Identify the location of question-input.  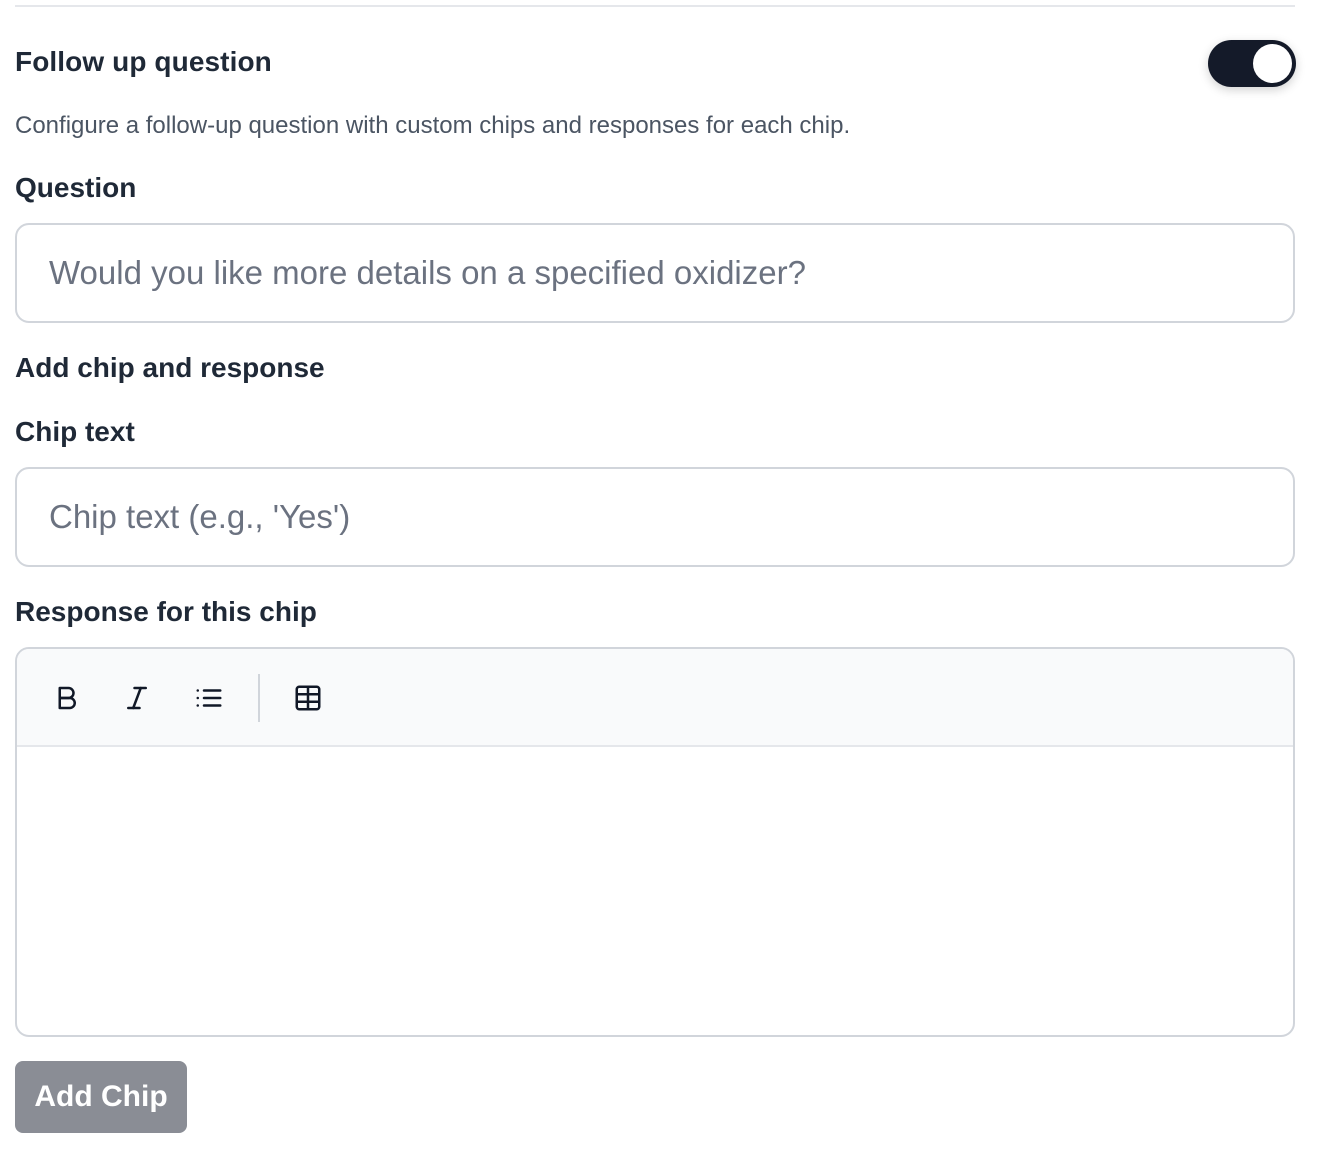
(655, 273).